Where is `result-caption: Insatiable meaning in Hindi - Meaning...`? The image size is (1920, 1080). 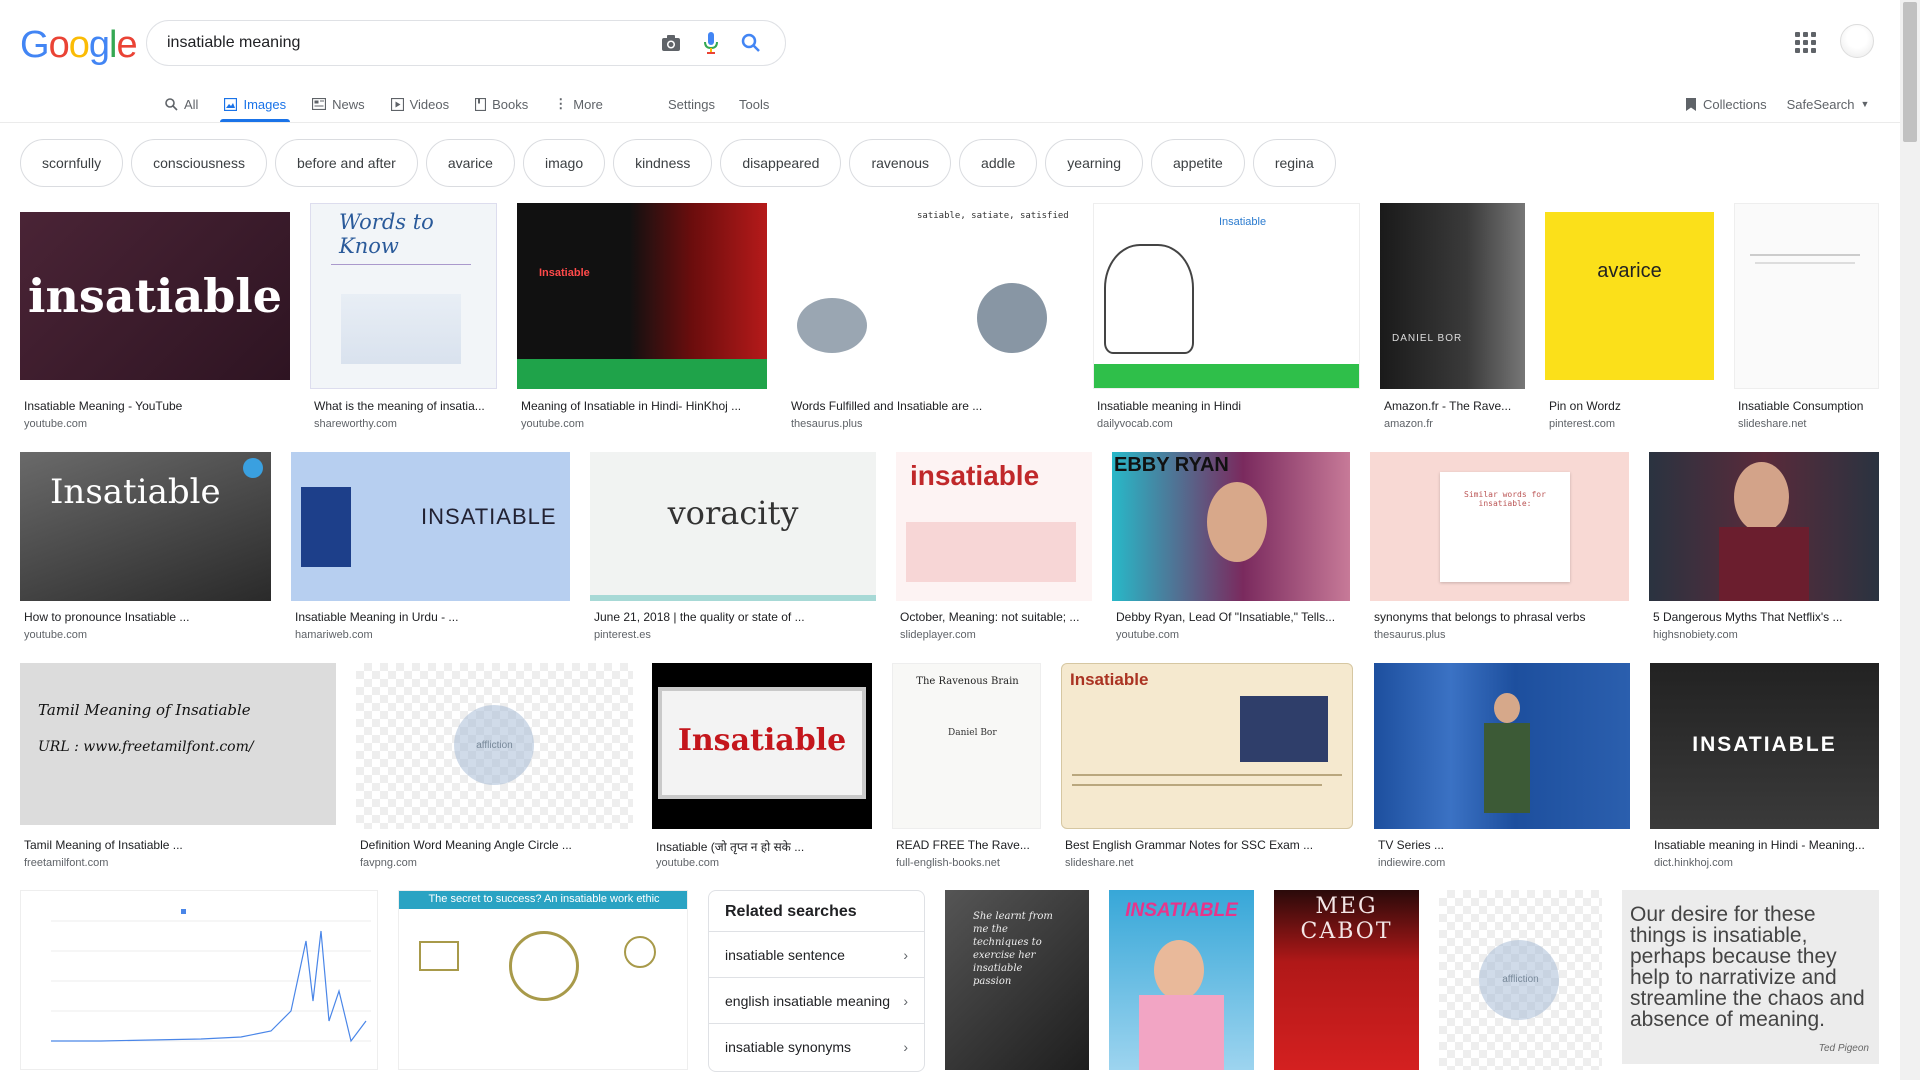
result-caption: Insatiable meaning in Hindi - Meaning... is located at coordinates (1766, 845).